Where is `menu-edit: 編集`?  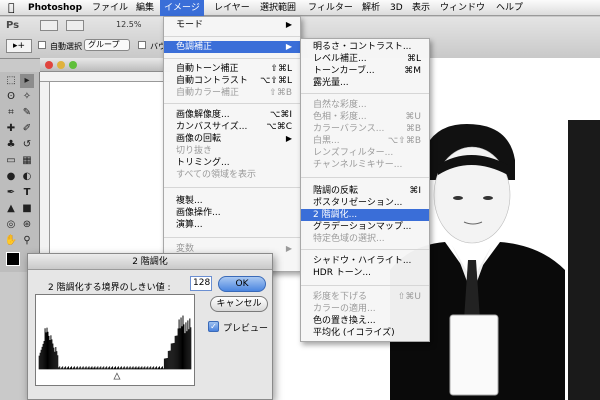
menu-edit: 編集 is located at coordinates (145, 8).